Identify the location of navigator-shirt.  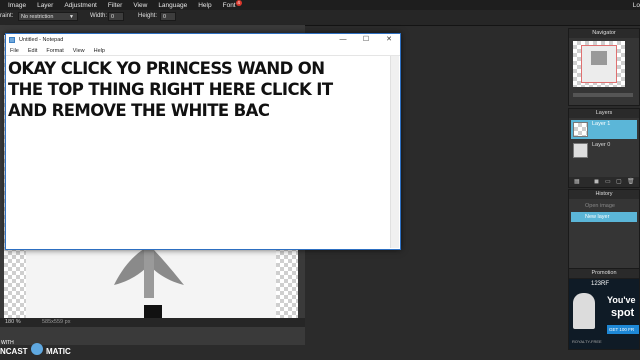
(599, 58).